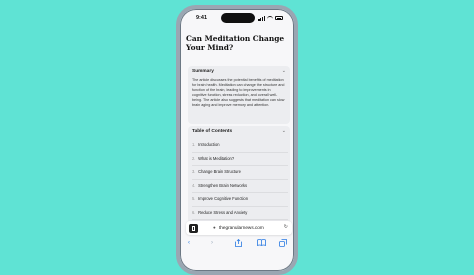  I want to click on reload-icon: ↻, so click(286, 227).